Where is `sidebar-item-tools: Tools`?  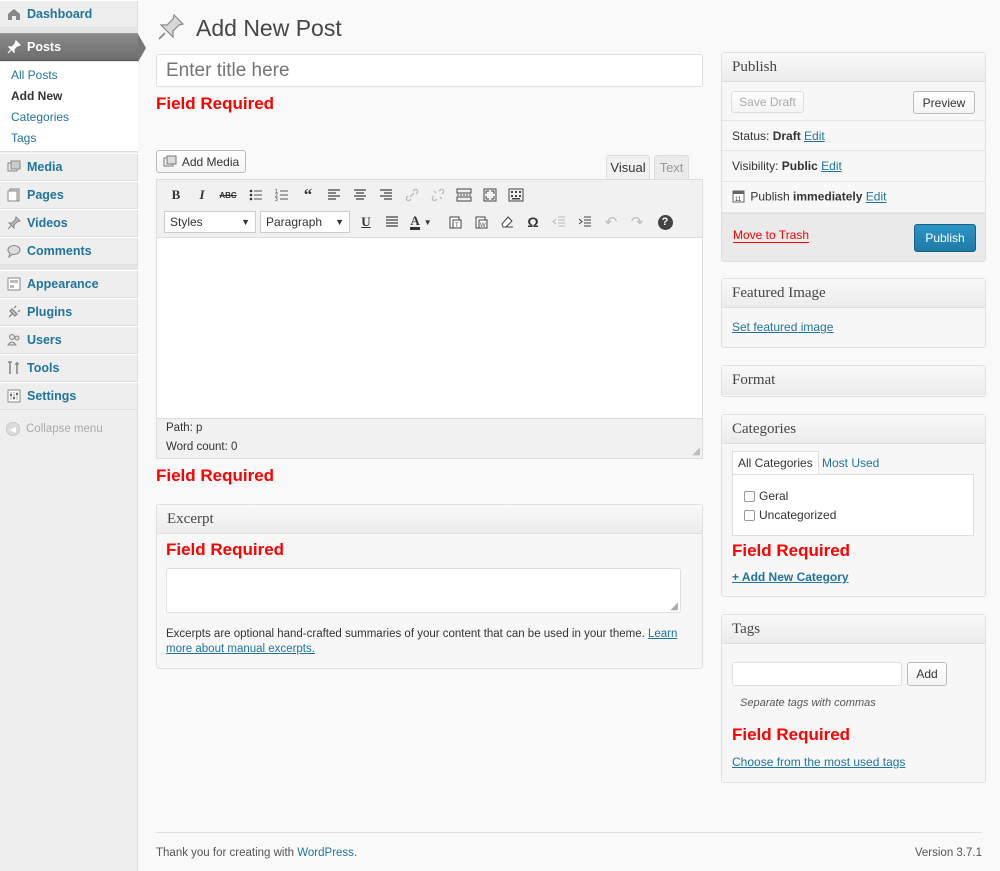
sidebar-item-tools: Tools is located at coordinates (69, 368).